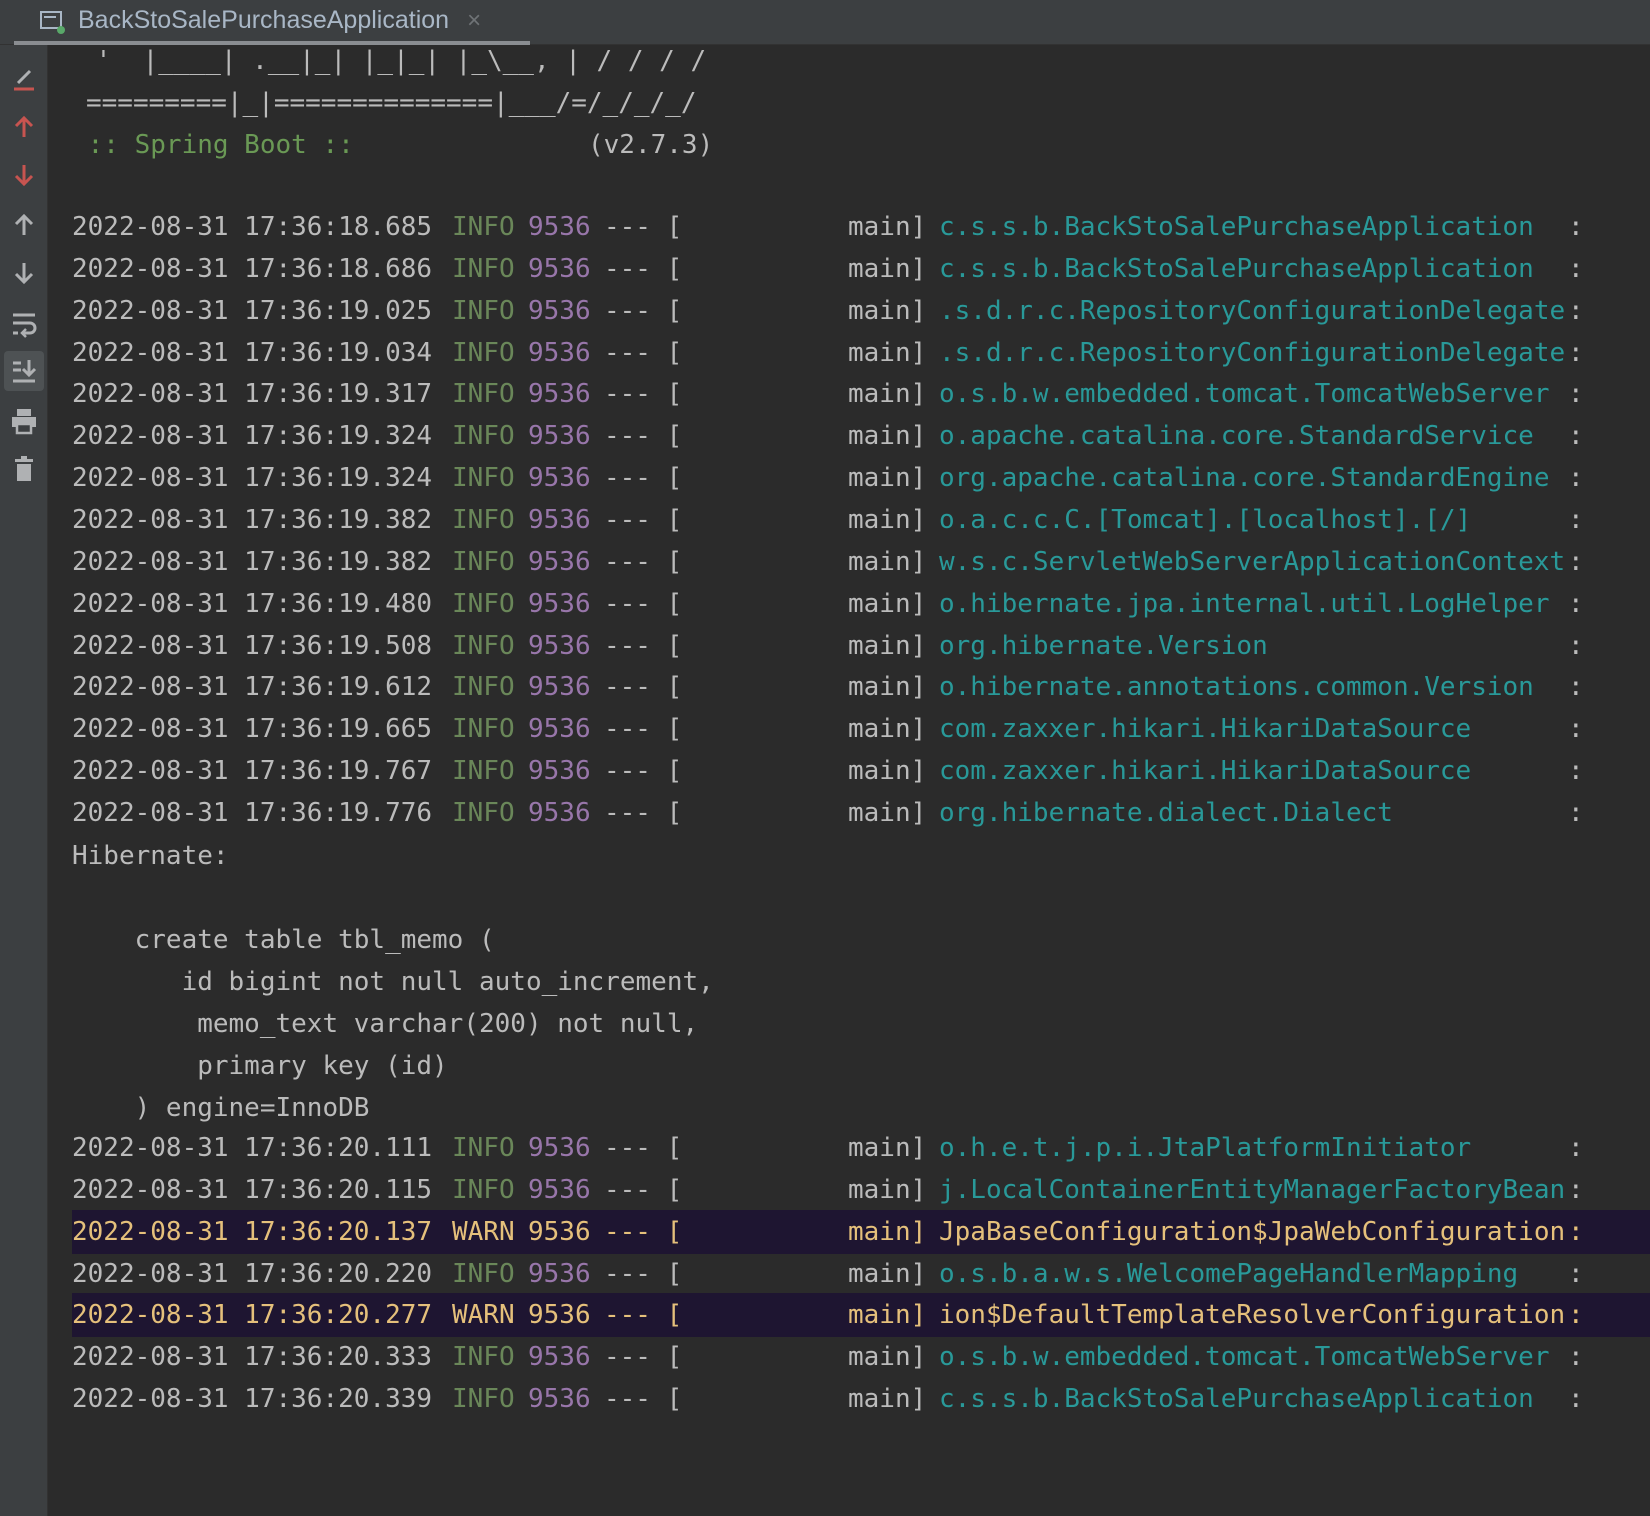 This screenshot has width=1650, height=1516. What do you see at coordinates (252, 227) in the screenshot?
I see `log-timestamp: 2022-08-31 17:36:18.685` at bounding box center [252, 227].